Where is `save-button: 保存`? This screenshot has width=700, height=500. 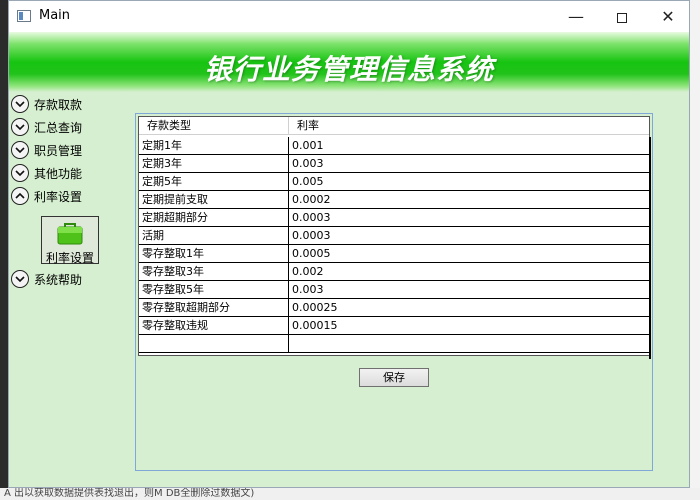 save-button: 保存 is located at coordinates (394, 377).